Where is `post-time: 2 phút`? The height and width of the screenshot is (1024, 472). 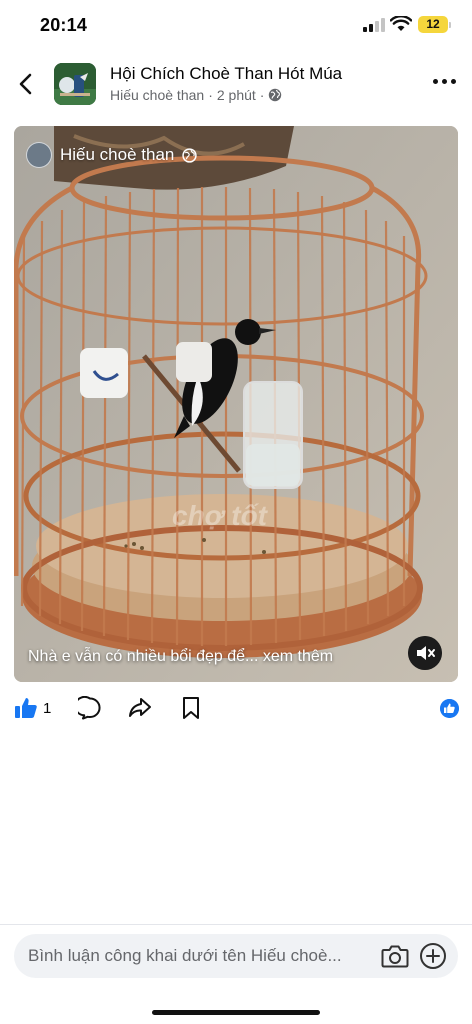 post-time: 2 phút is located at coordinates (236, 95).